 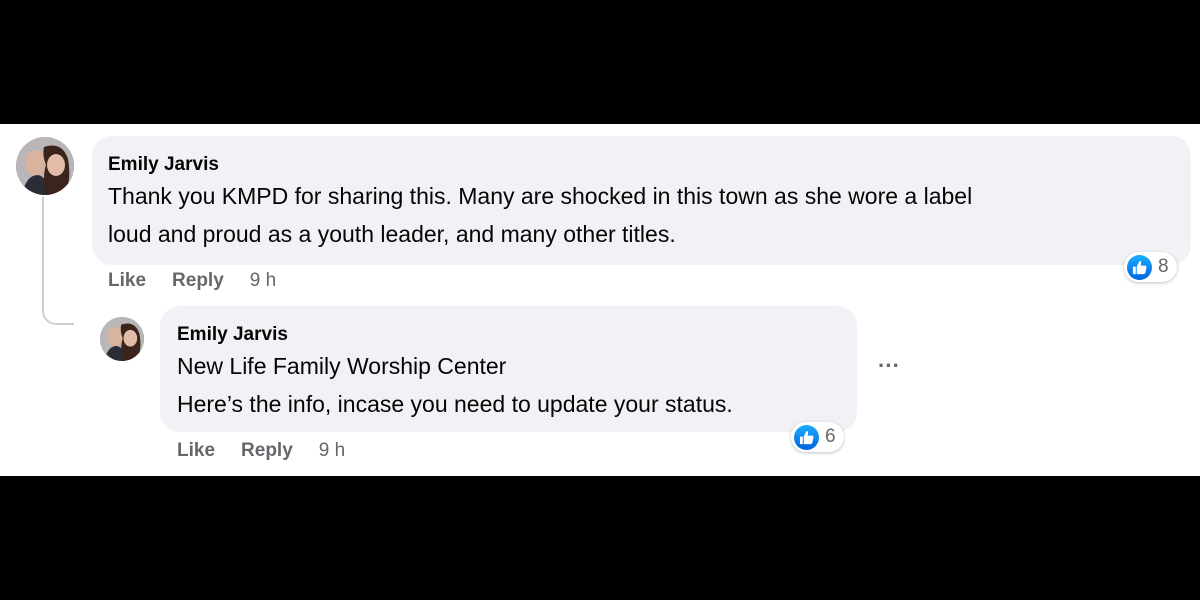 What do you see at coordinates (1163, 266) in the screenshot?
I see `reaction-count: 8` at bounding box center [1163, 266].